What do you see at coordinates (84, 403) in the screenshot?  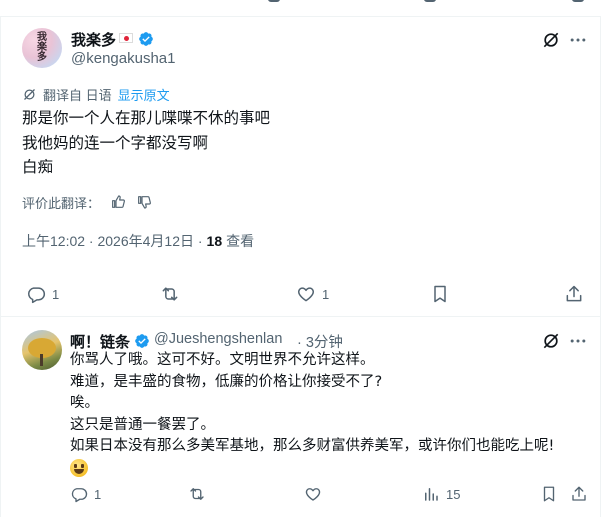 I see `reply-line: 唉。` at bounding box center [84, 403].